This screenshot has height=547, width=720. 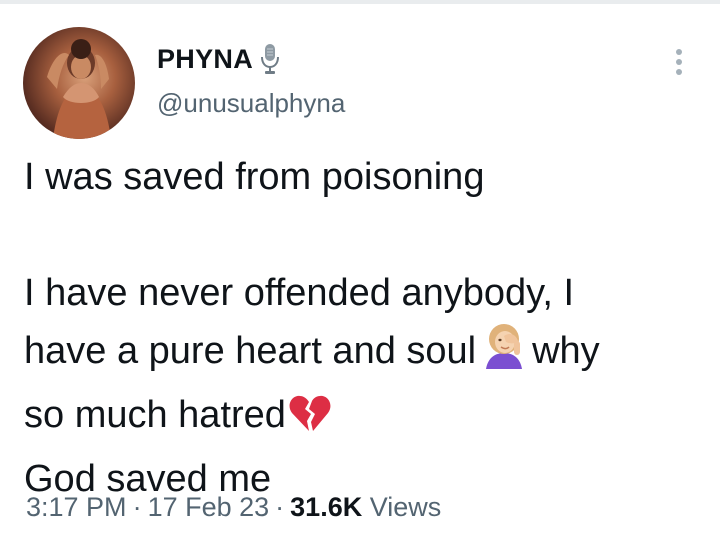 I want to click on author-name-row: PHYNA, so click(x=219, y=59).